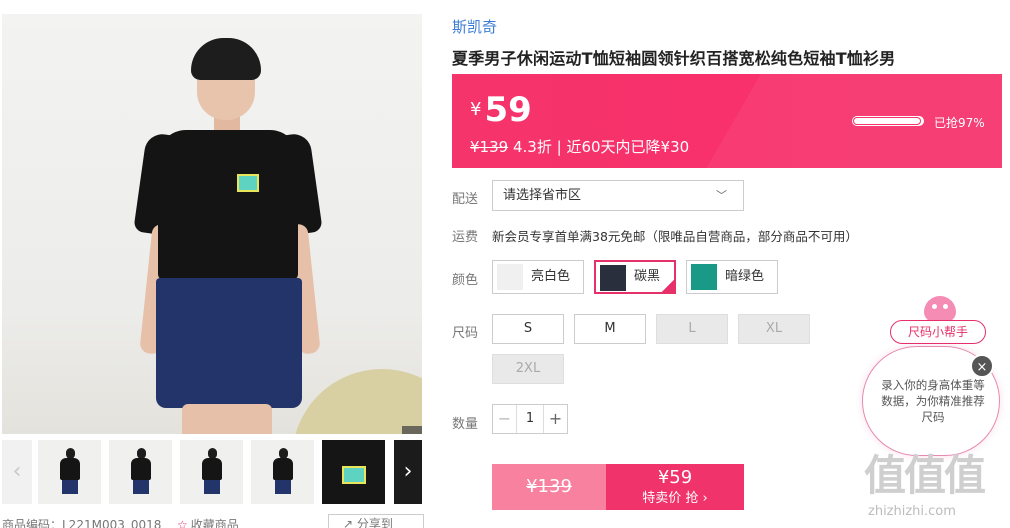 The height and width of the screenshot is (528, 1010). Describe the element at coordinates (489, 147) in the screenshot. I see `original-price: ¥139` at that location.